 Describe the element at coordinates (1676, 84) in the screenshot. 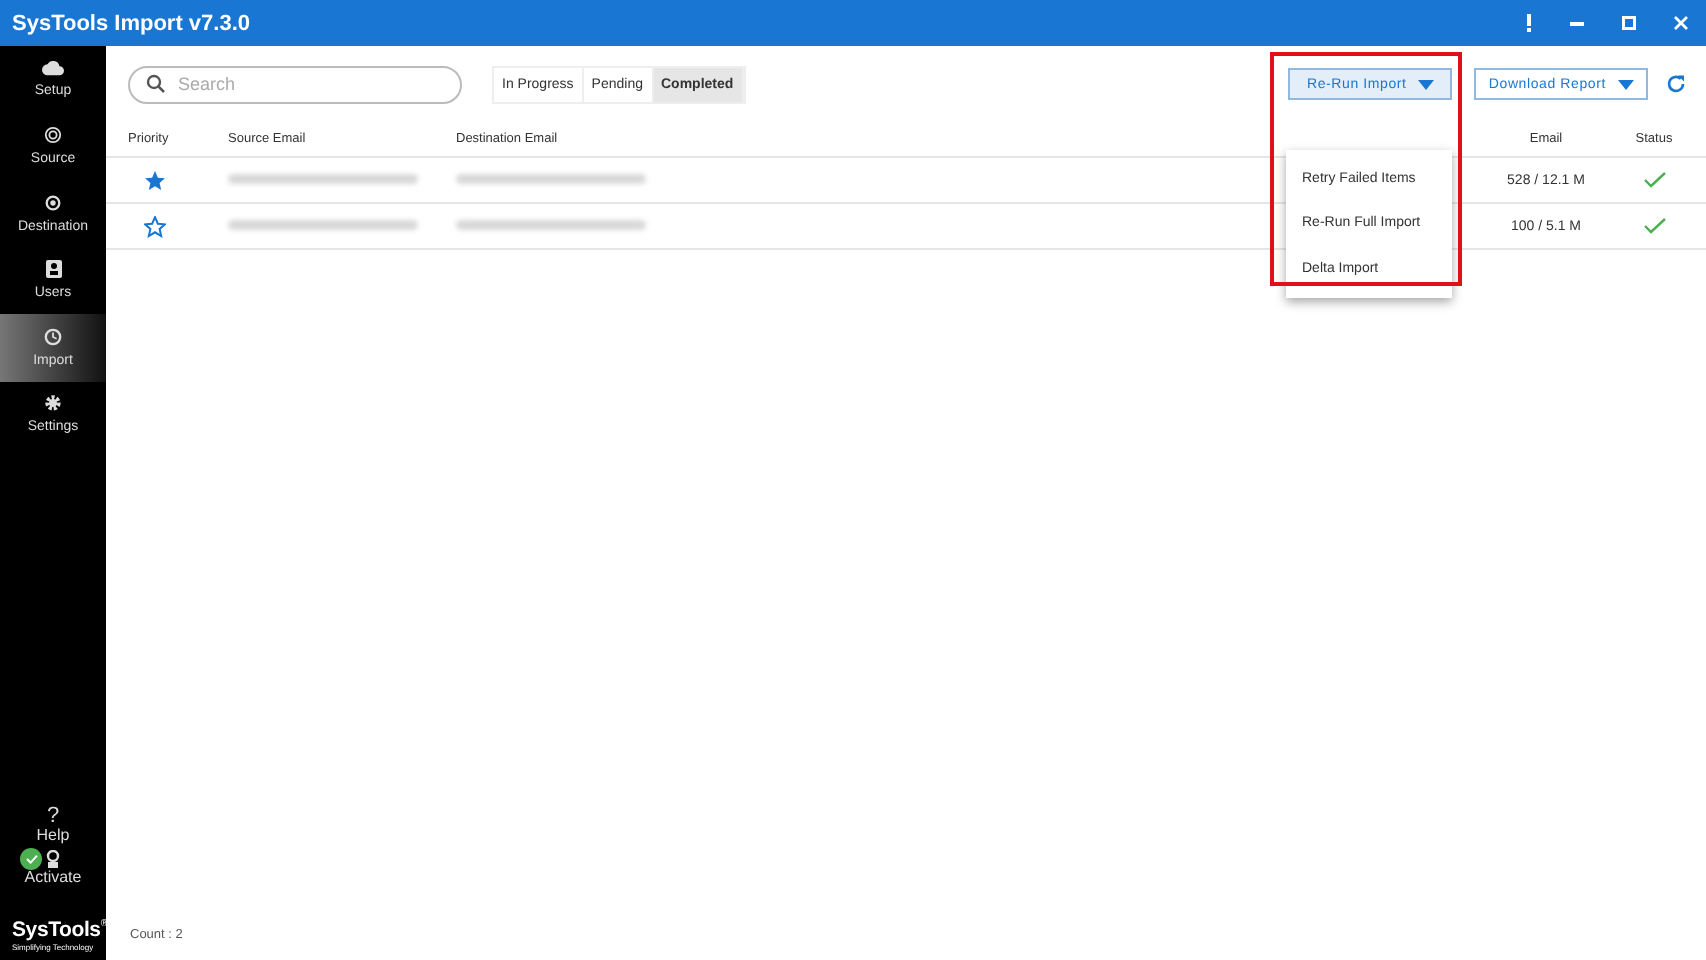

I see `refresh-icon` at that location.